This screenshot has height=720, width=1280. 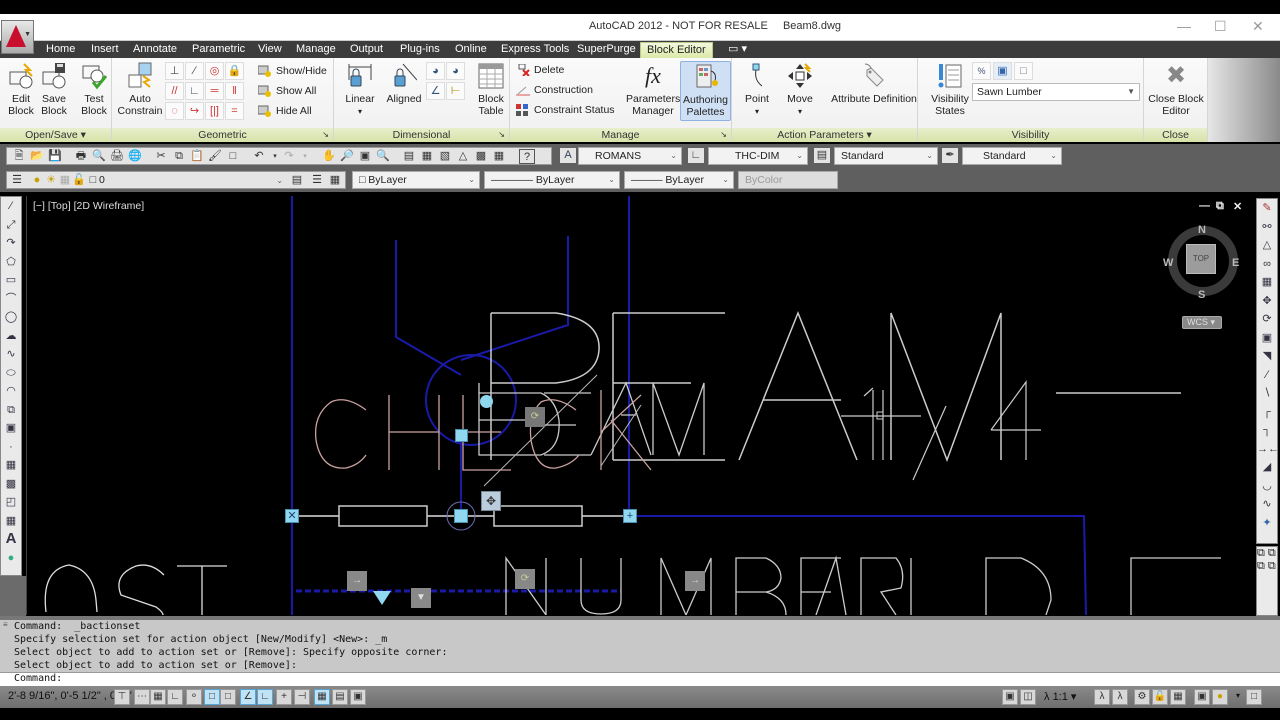 What do you see at coordinates (289, 156) in the screenshot?
I see `redo-icon: ↷` at bounding box center [289, 156].